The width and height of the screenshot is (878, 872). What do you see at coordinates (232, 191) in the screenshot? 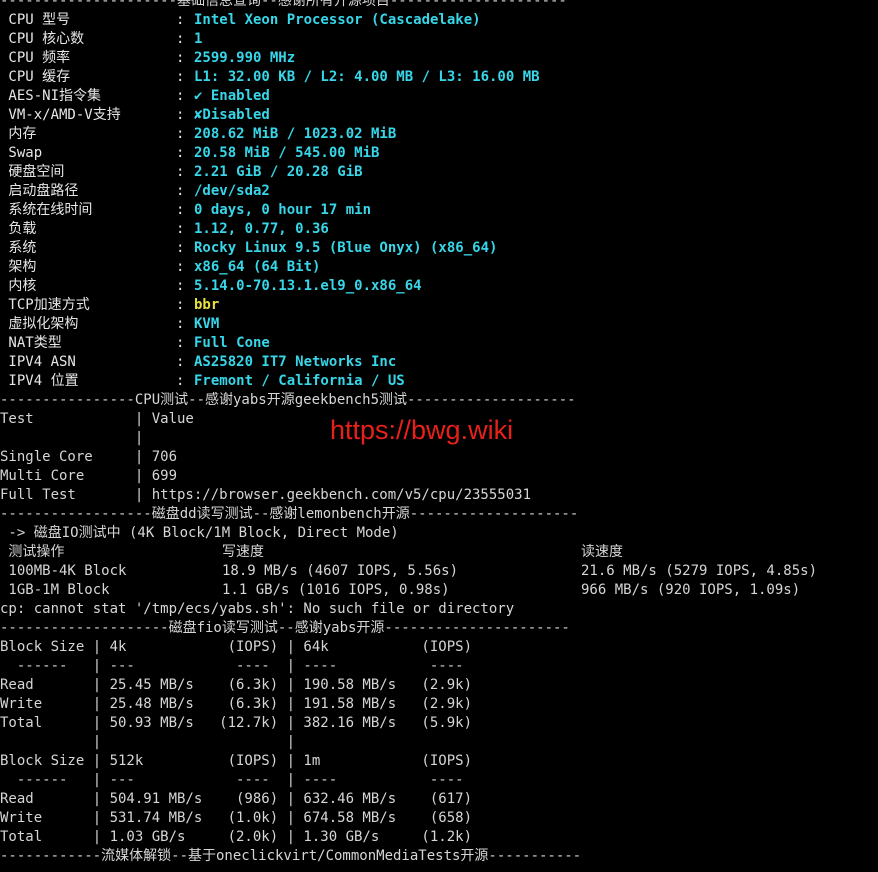
I see `info-value: /dev/sda2` at bounding box center [232, 191].